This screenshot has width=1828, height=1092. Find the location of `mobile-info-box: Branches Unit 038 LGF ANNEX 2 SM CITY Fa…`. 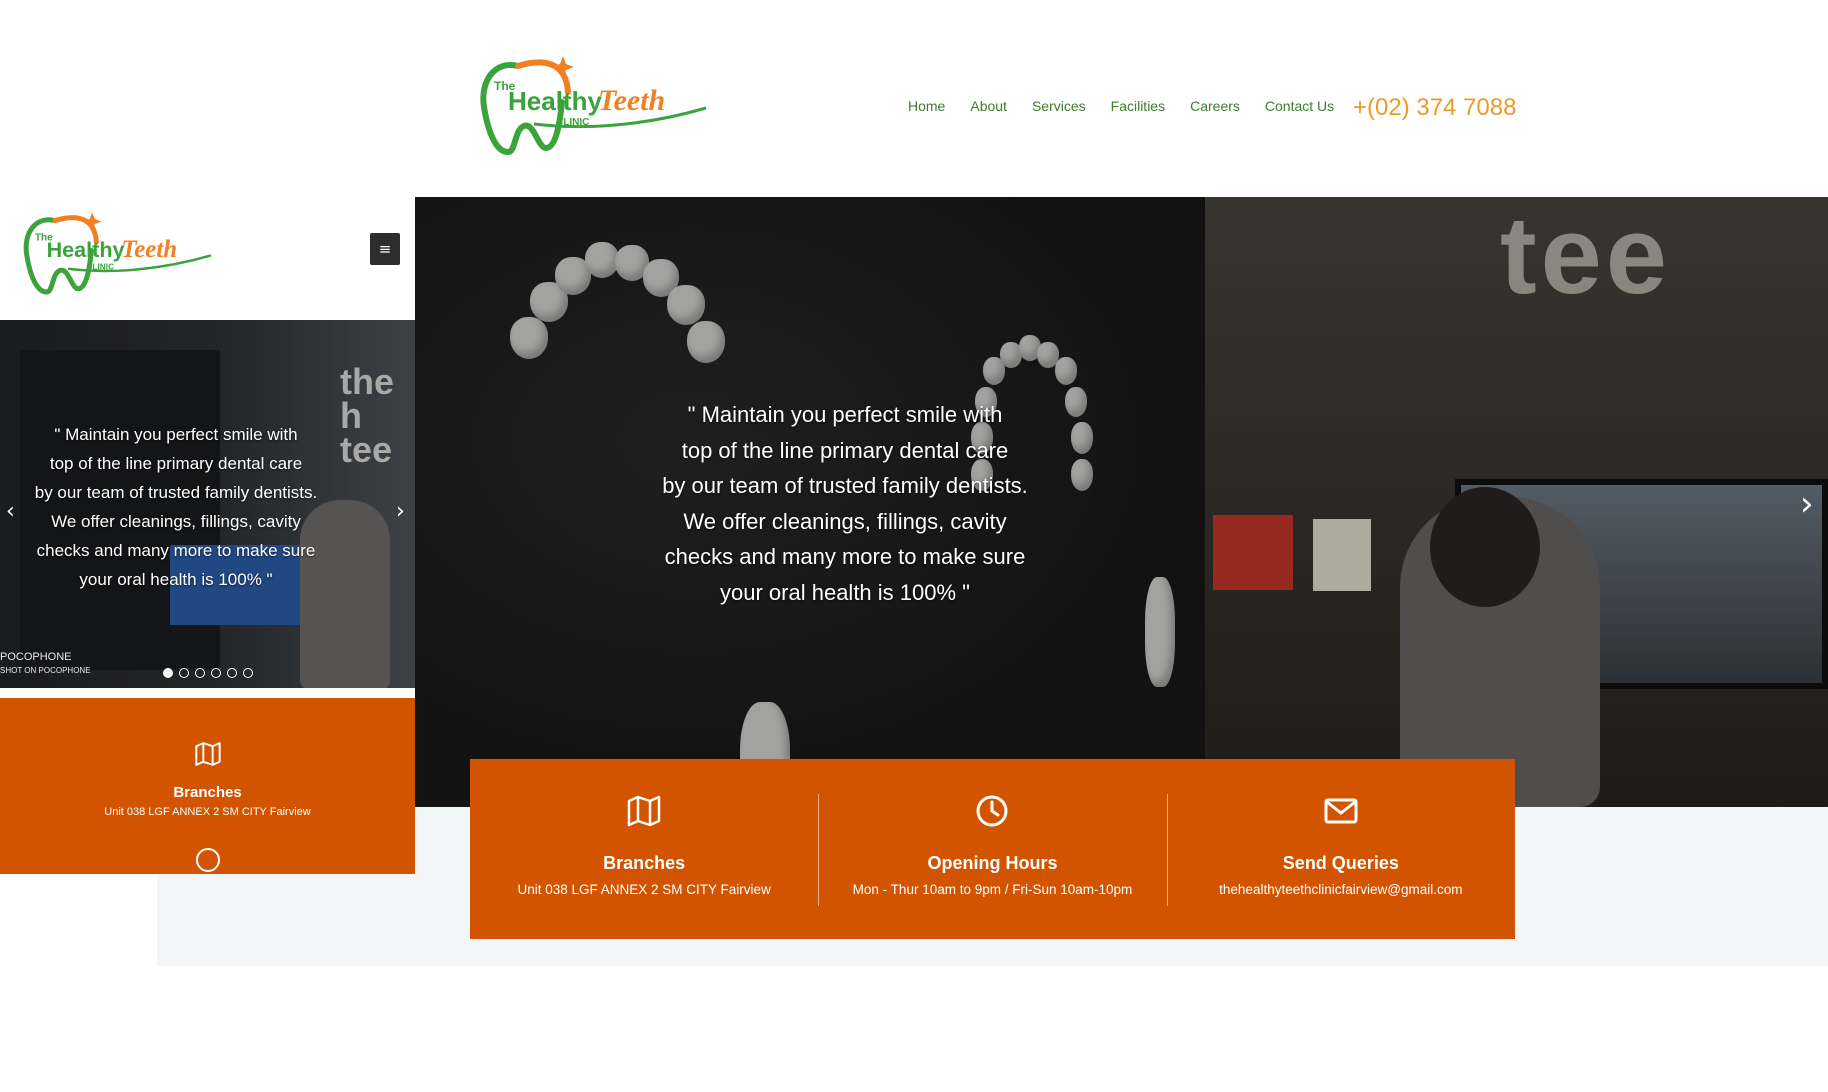

mobile-info-box: Branches Unit 038 LGF ANNEX 2 SM CITY Fa… is located at coordinates (207, 786).